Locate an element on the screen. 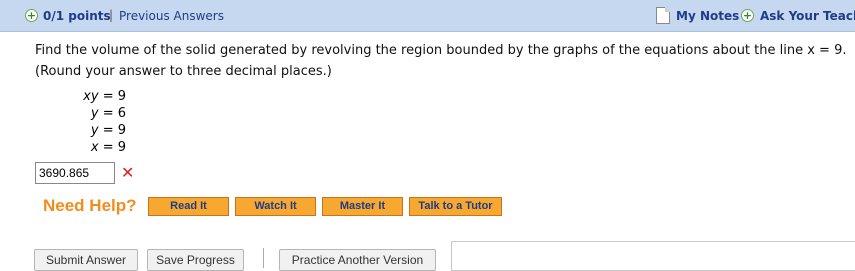 This screenshot has width=855, height=271. equation: x = 9 is located at coordinates (103, 147).